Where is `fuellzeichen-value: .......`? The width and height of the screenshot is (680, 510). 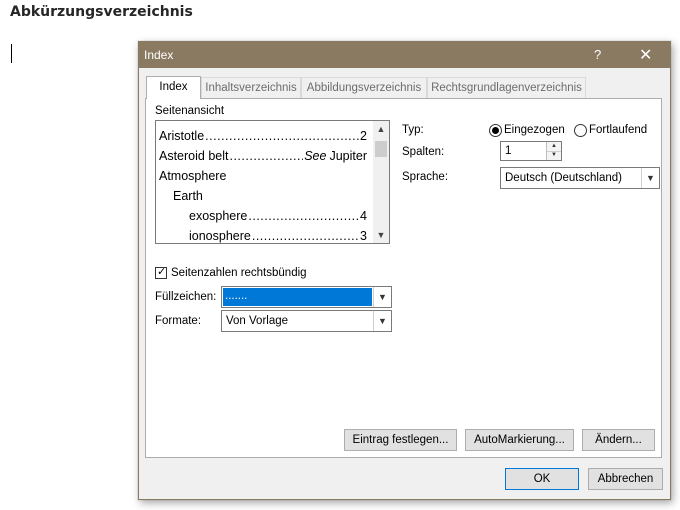
fuellzeichen-value: ....... is located at coordinates (236, 296).